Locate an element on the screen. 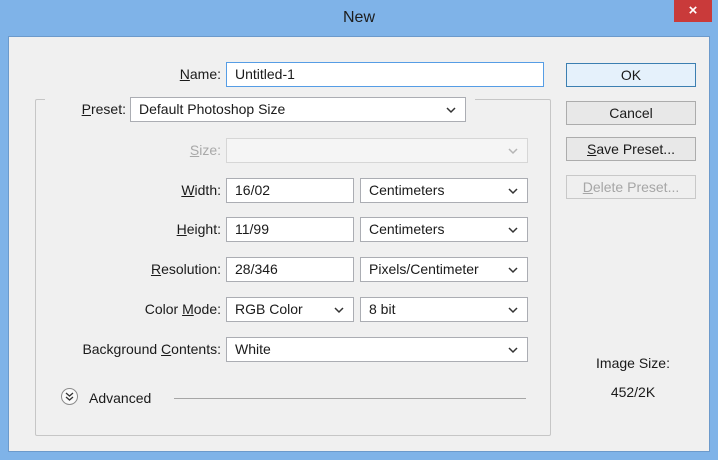  window-title: New is located at coordinates (358, 17).